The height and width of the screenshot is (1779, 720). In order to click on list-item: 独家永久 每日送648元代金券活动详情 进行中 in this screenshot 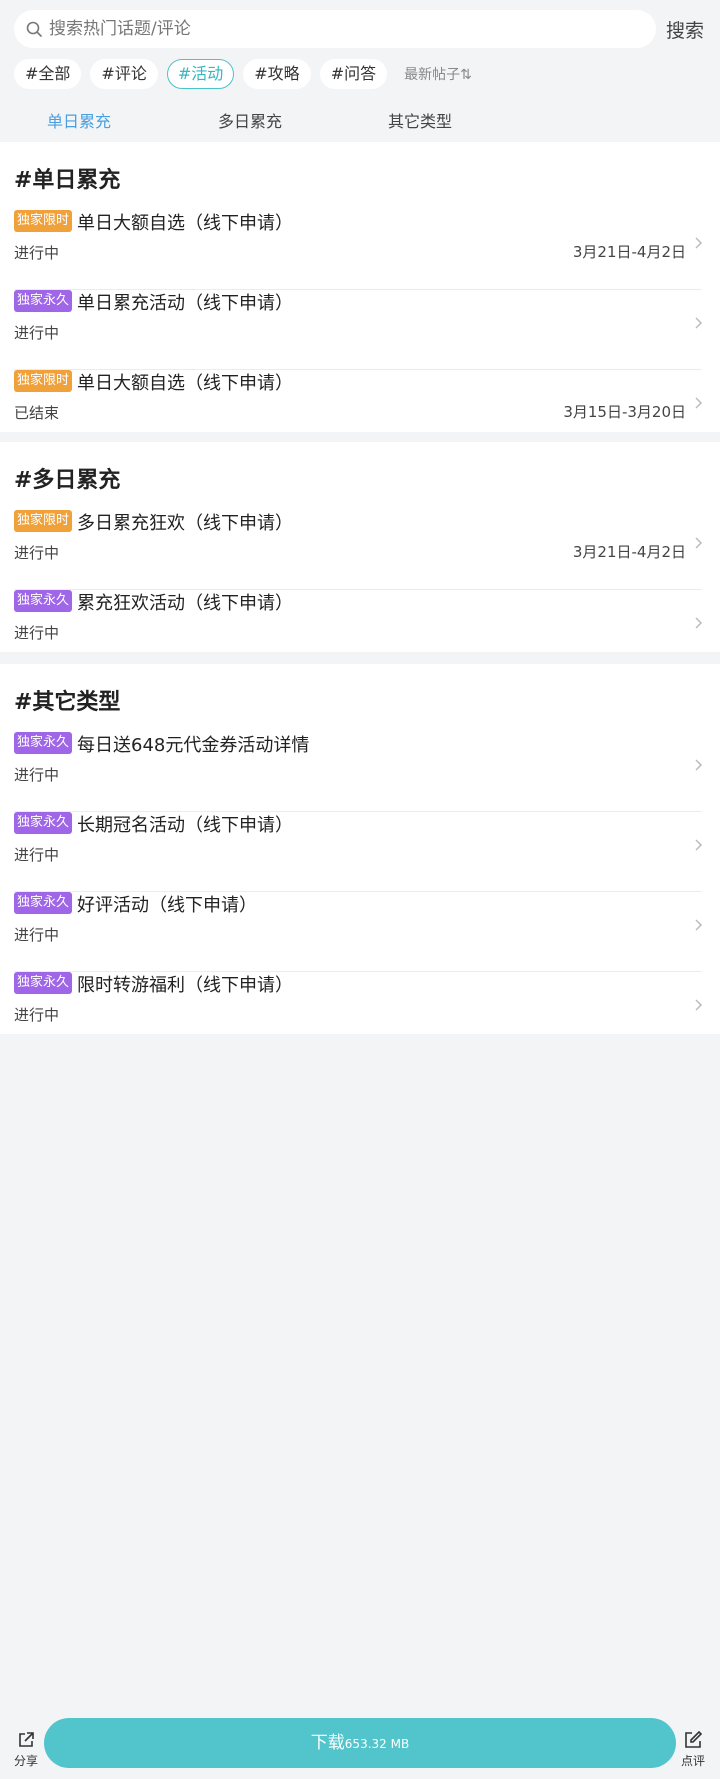, I will do `click(360, 772)`.